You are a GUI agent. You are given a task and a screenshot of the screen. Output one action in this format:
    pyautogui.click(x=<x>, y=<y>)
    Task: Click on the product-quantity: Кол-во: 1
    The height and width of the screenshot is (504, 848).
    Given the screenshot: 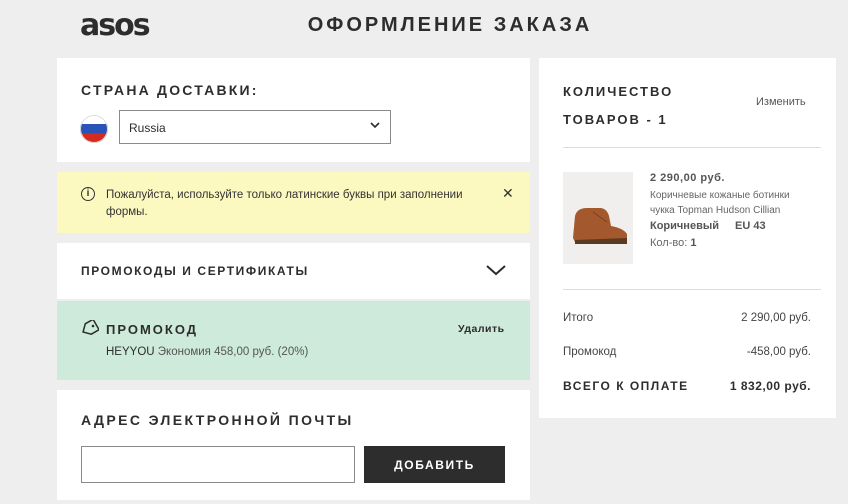 What is the action you would take?
    pyautogui.click(x=673, y=243)
    